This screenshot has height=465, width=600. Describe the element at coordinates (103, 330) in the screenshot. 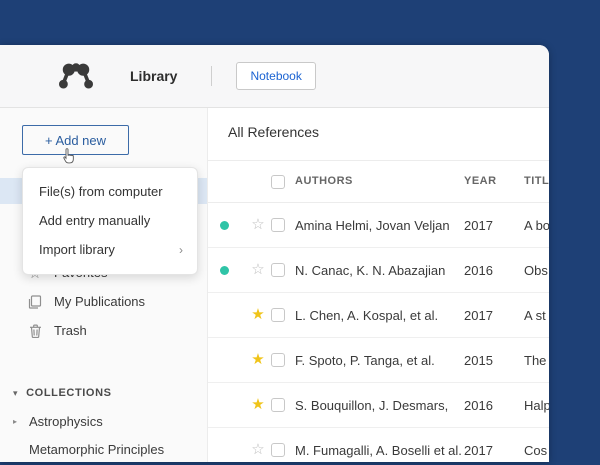

I see `sidebar-item-trash: Trash` at that location.